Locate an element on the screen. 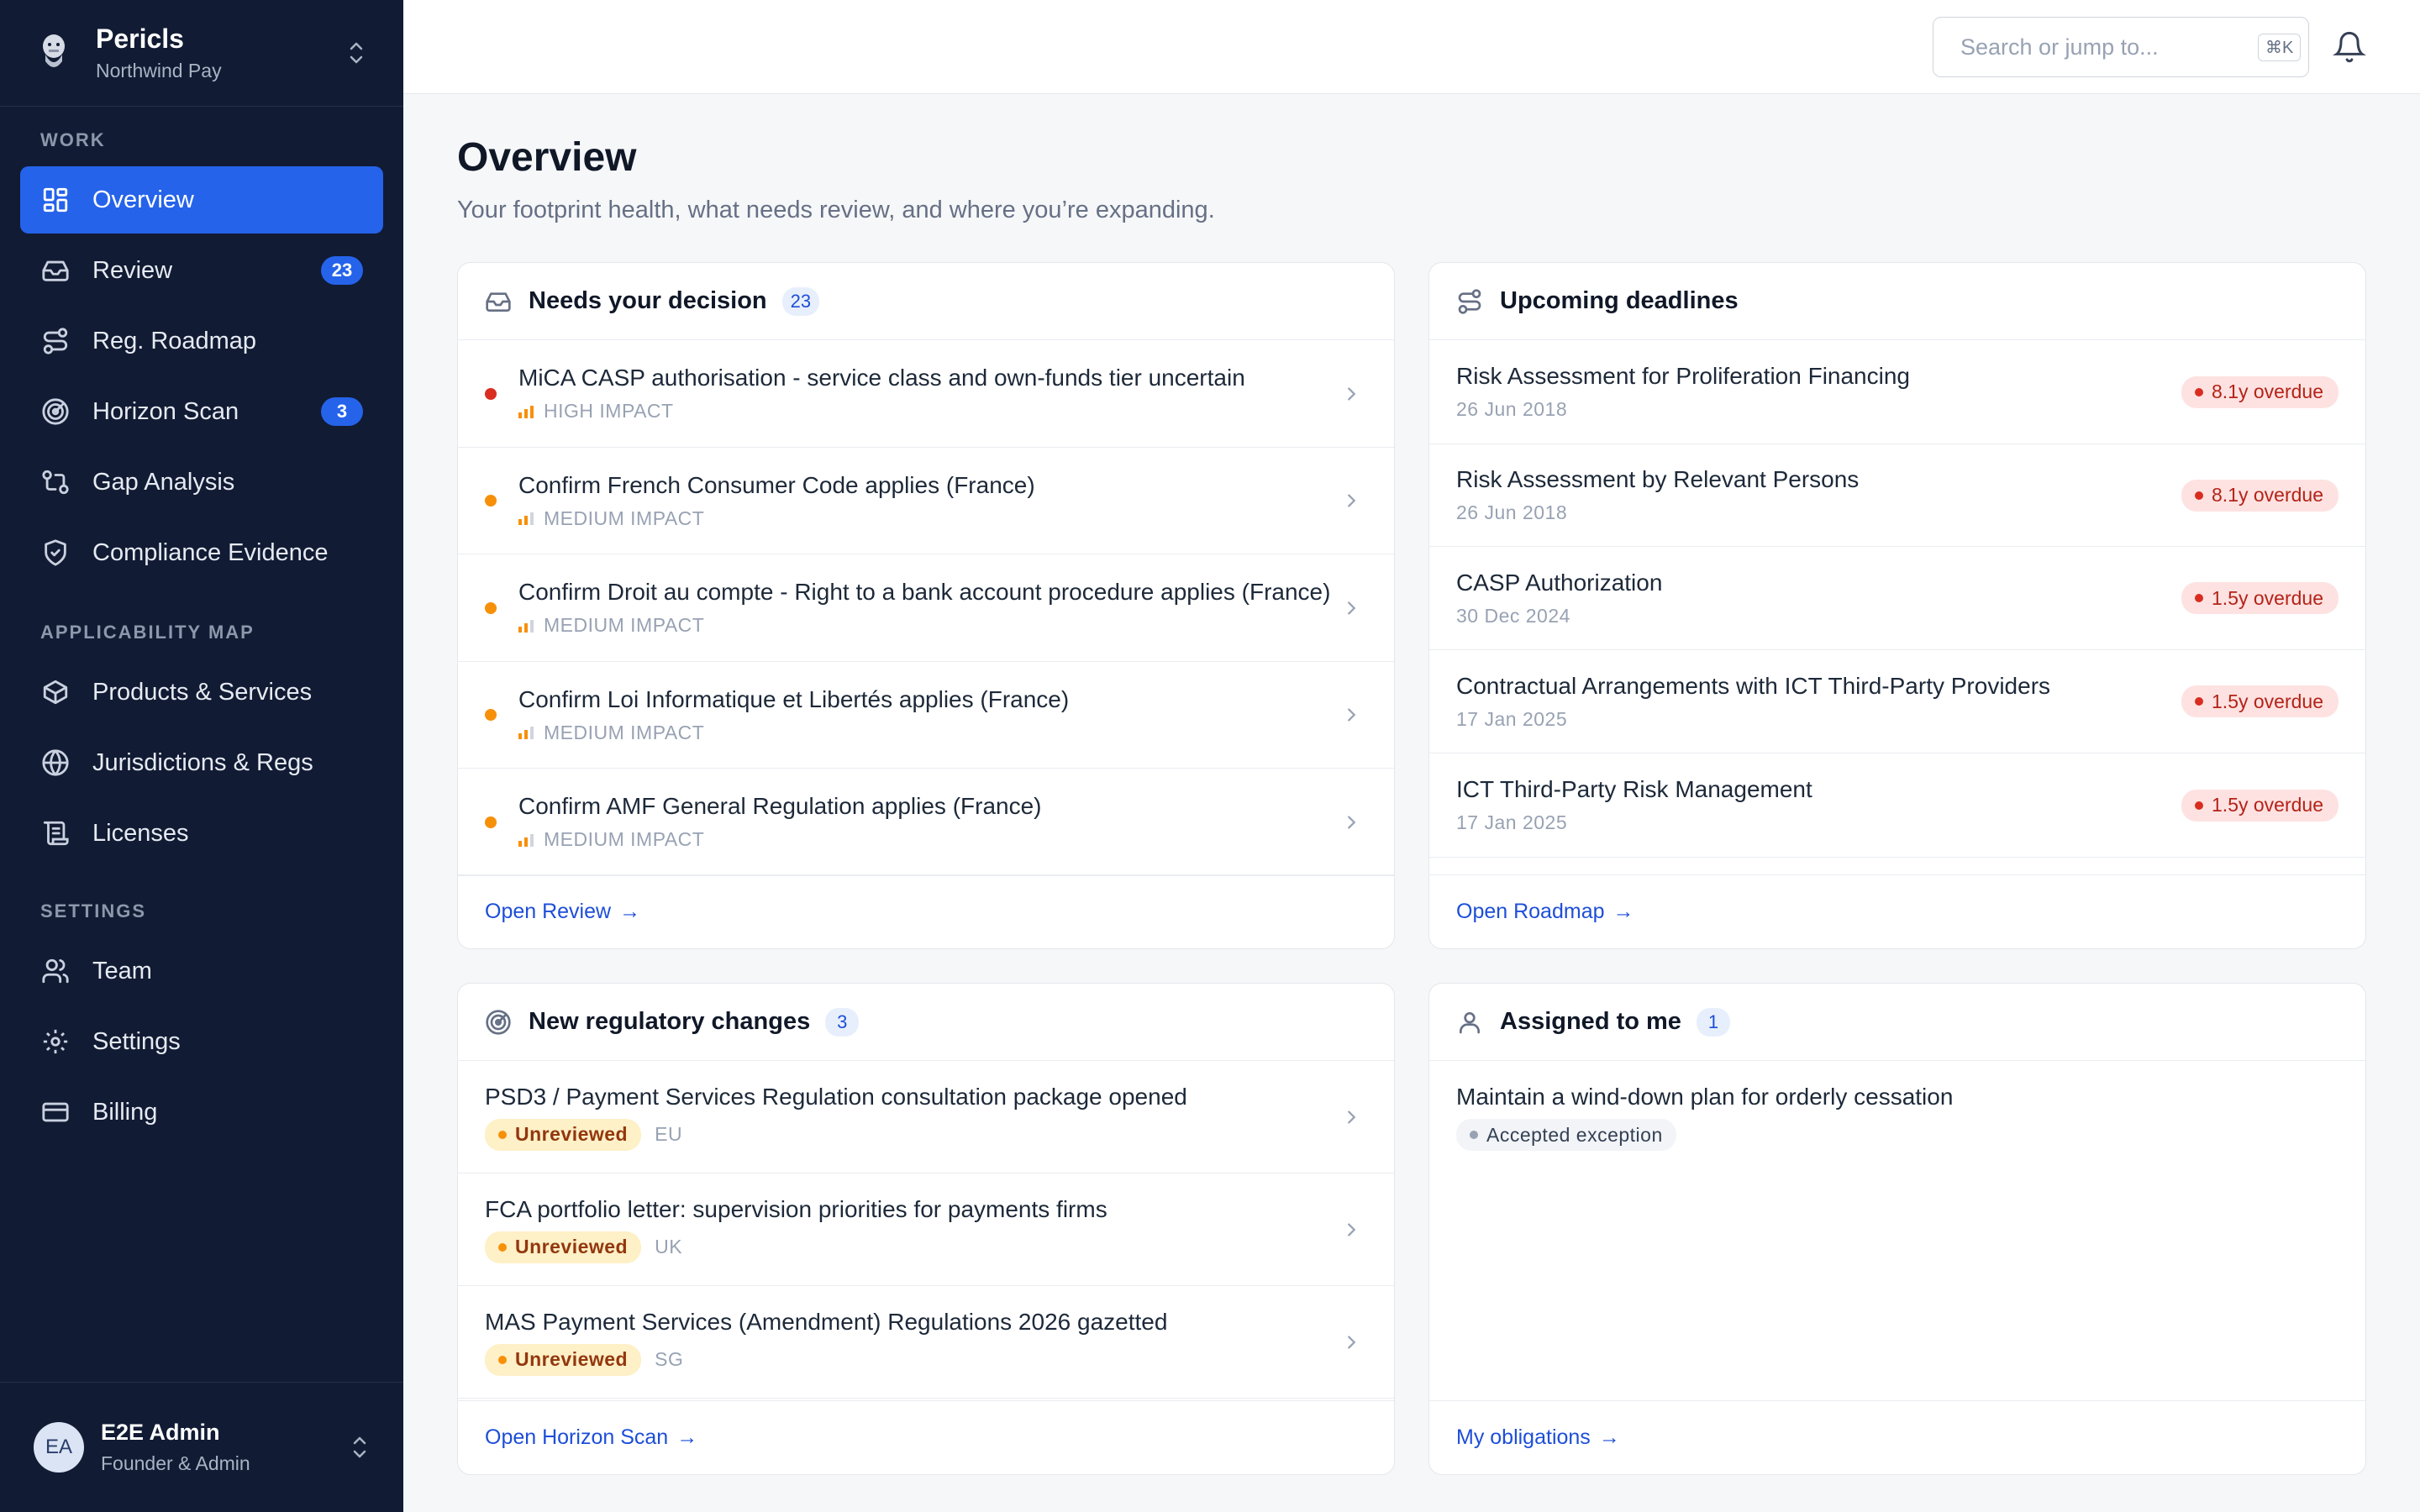  open-roadmap-link: Open Roadmap → is located at coordinates (1545, 912).